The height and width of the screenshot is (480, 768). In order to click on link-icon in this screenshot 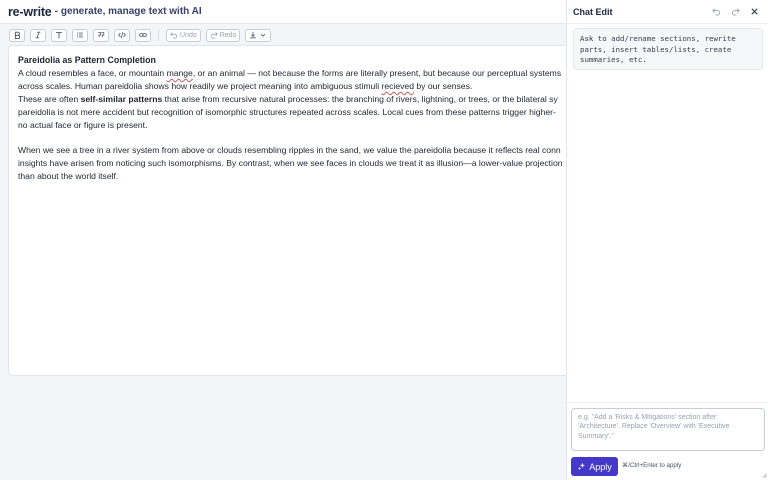, I will do `click(143, 35)`.